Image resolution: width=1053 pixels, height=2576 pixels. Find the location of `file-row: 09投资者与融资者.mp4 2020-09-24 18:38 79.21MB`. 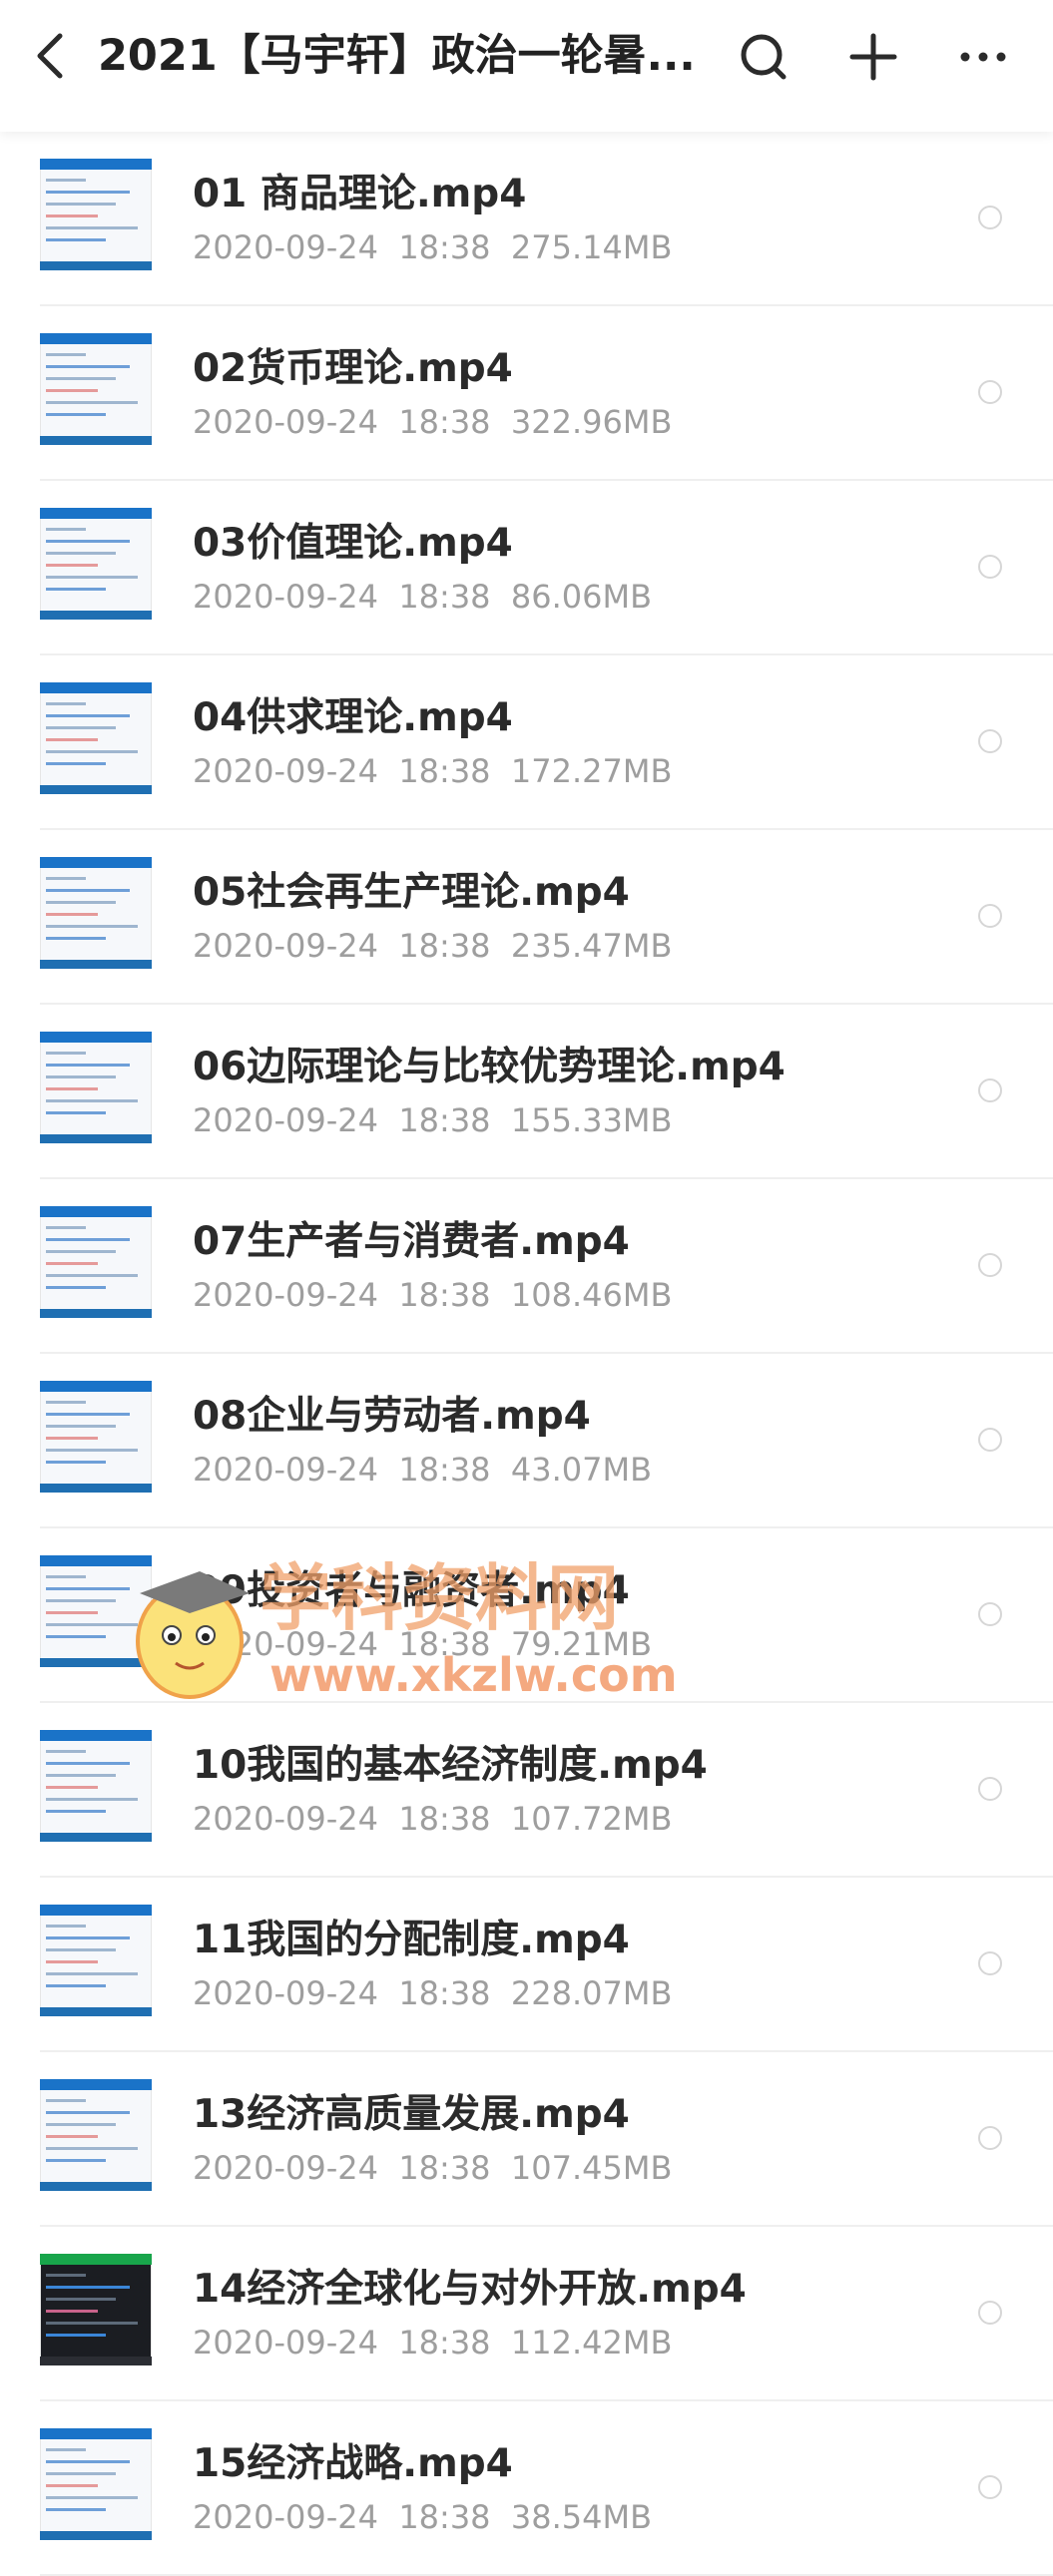

file-row: 09投资者与融资者.mp4 2020-09-24 18:38 79.21MB is located at coordinates (526, 1615).